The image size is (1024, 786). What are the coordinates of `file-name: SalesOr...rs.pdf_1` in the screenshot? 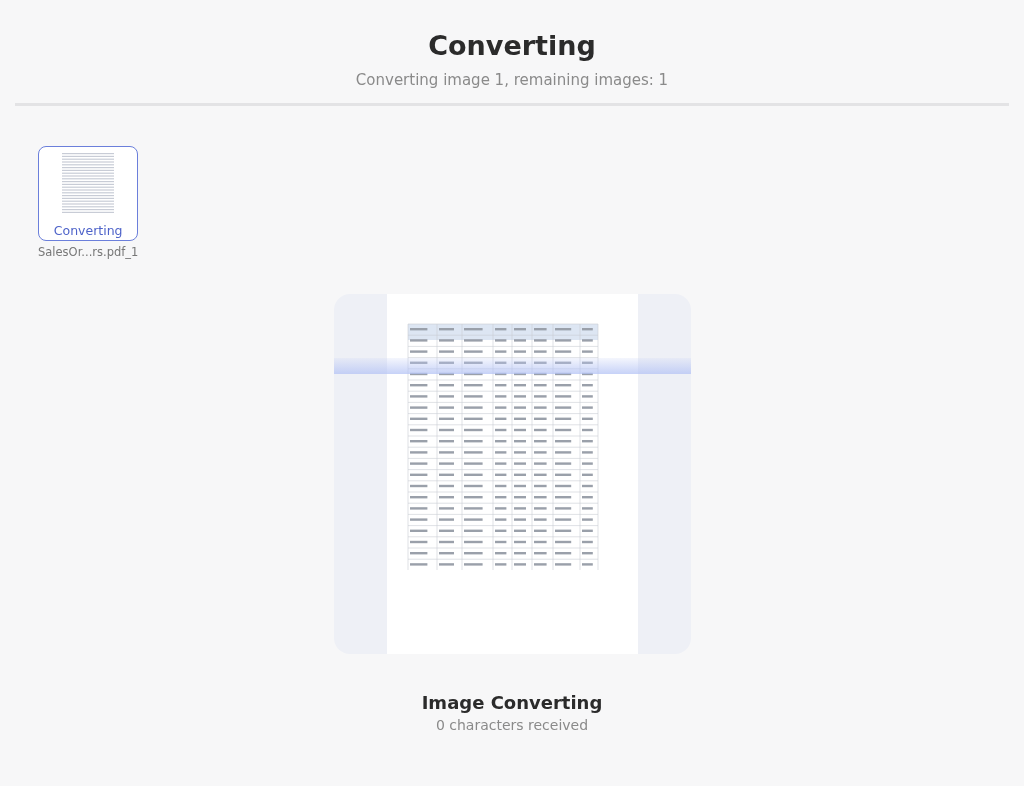 It's located at (88, 252).